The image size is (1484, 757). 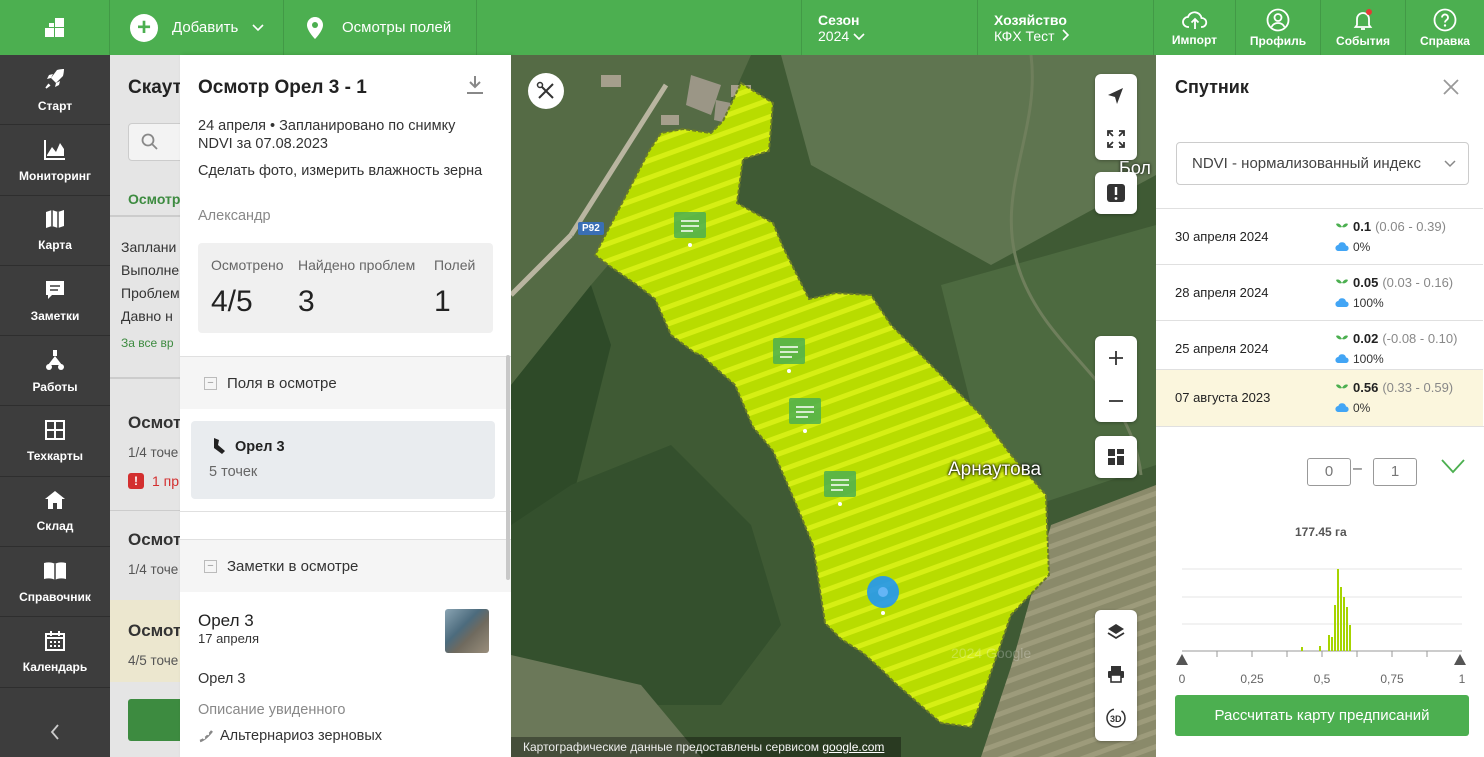 I want to click on search-input, so click(x=154, y=142).